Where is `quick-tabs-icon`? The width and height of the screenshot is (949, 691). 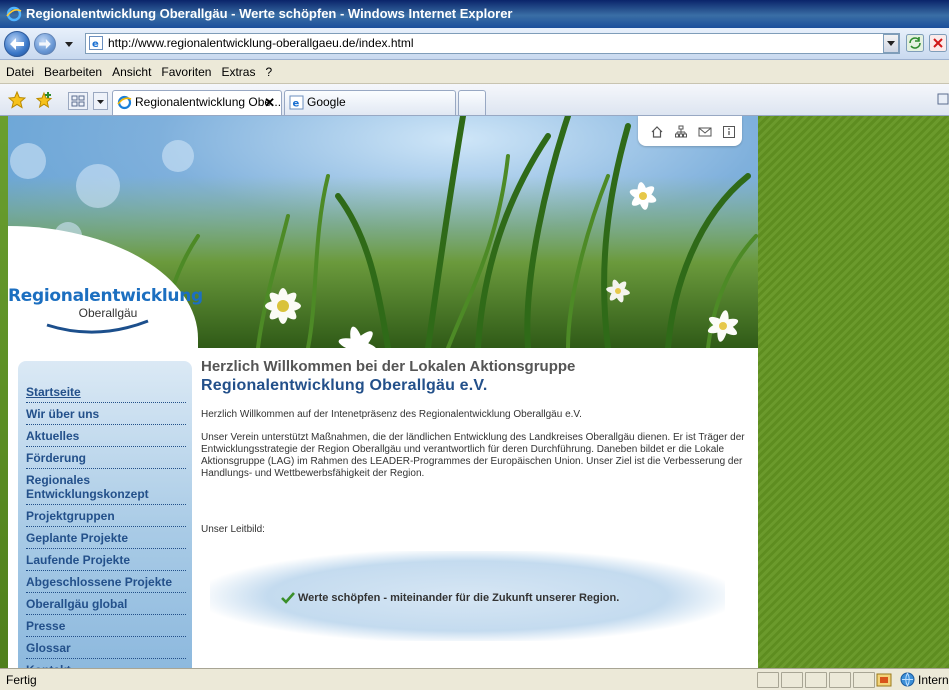 quick-tabs-icon is located at coordinates (78, 101).